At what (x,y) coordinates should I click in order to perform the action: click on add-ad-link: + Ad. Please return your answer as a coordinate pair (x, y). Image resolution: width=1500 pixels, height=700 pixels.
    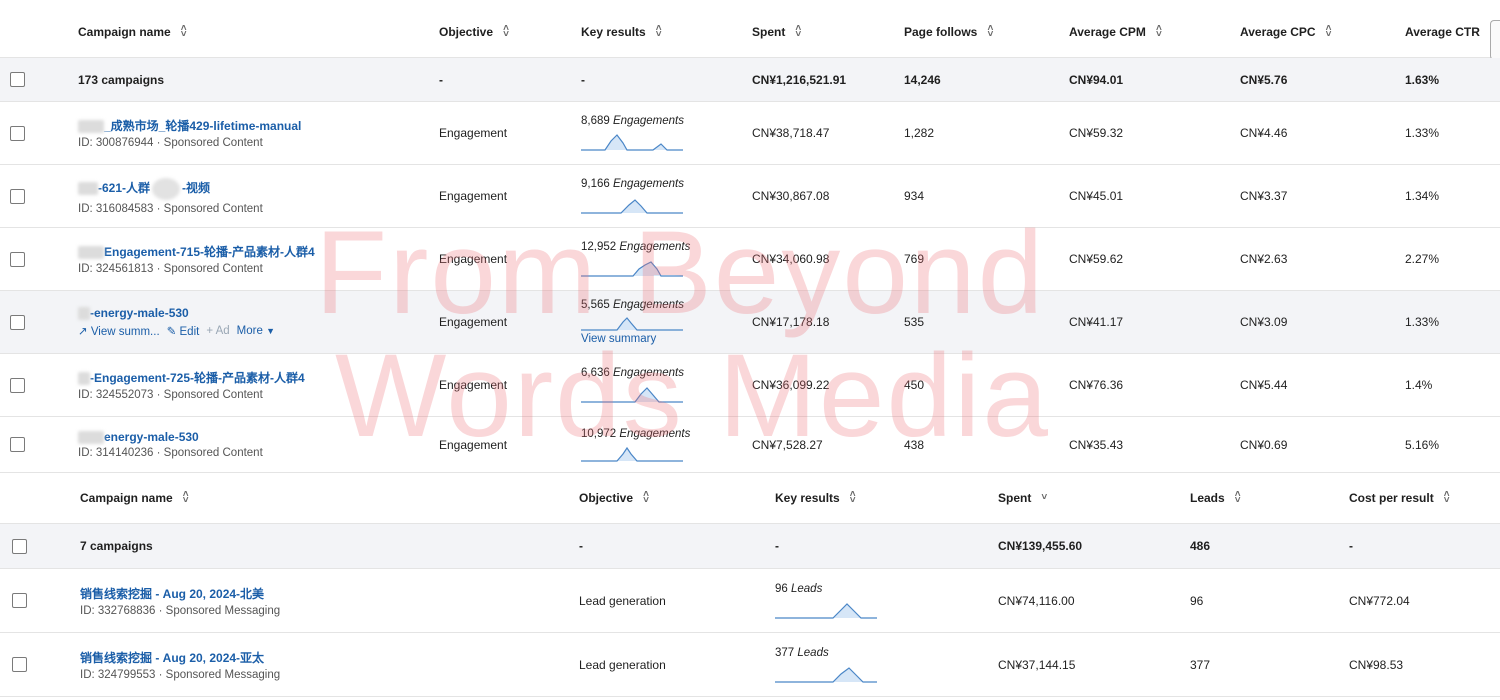
    Looking at the image, I should click on (217, 331).